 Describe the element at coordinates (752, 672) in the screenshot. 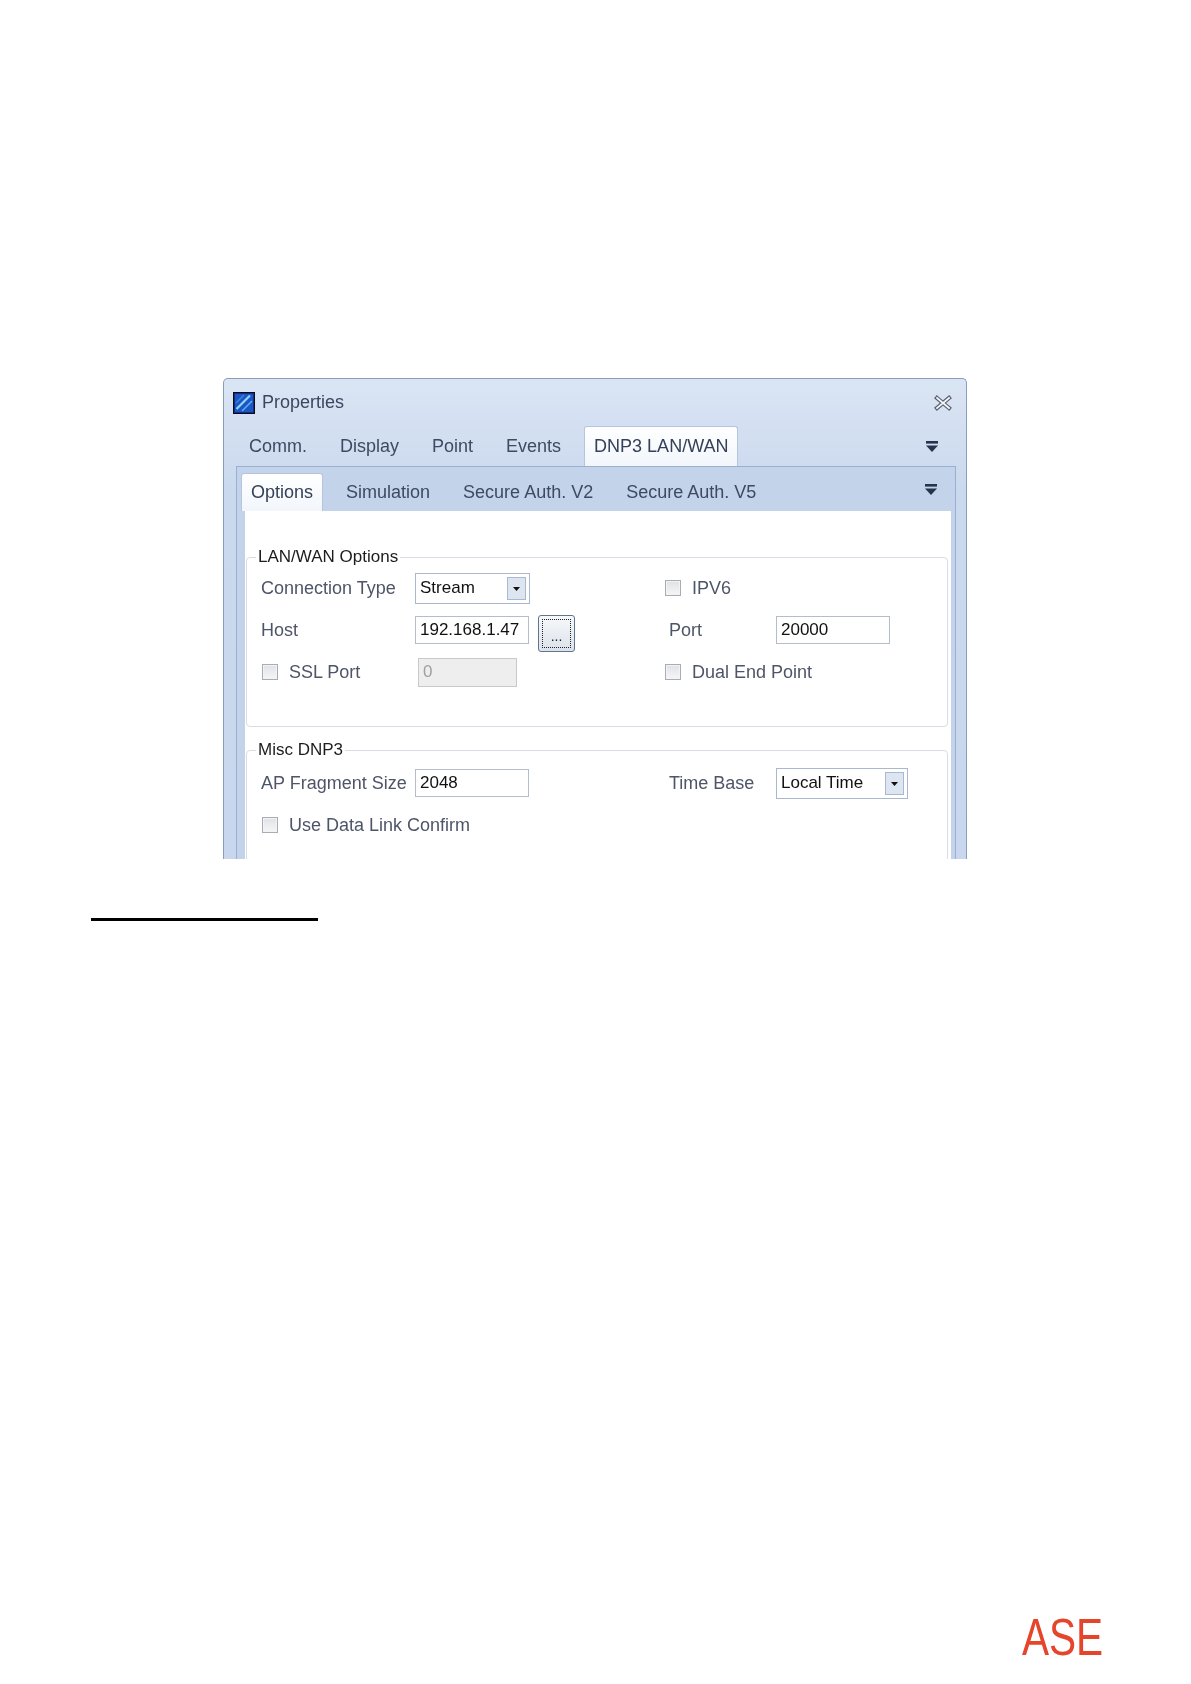

I see `checkbox-label: Dual End Point` at that location.